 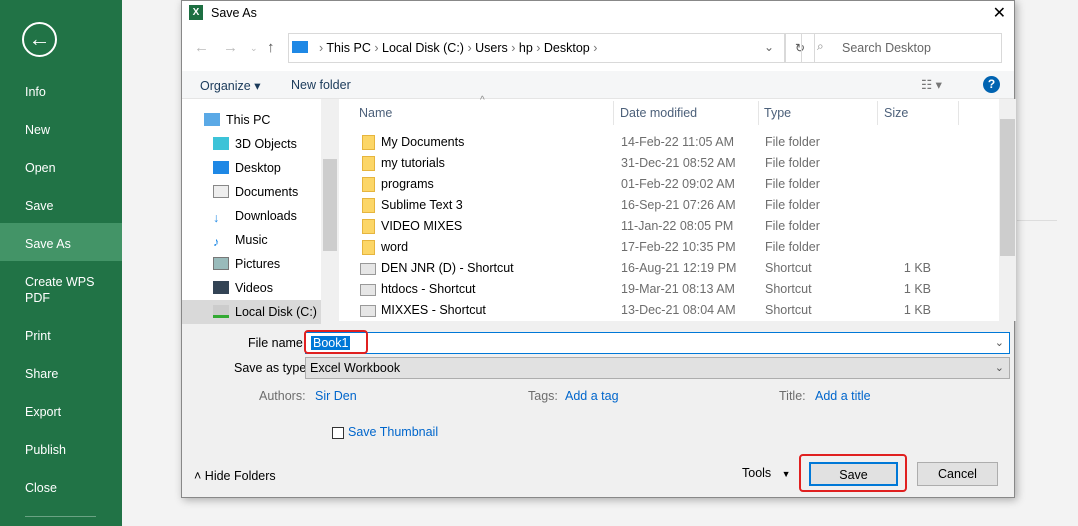 I want to click on crumb: Local Disk (C:), so click(x=423, y=48).